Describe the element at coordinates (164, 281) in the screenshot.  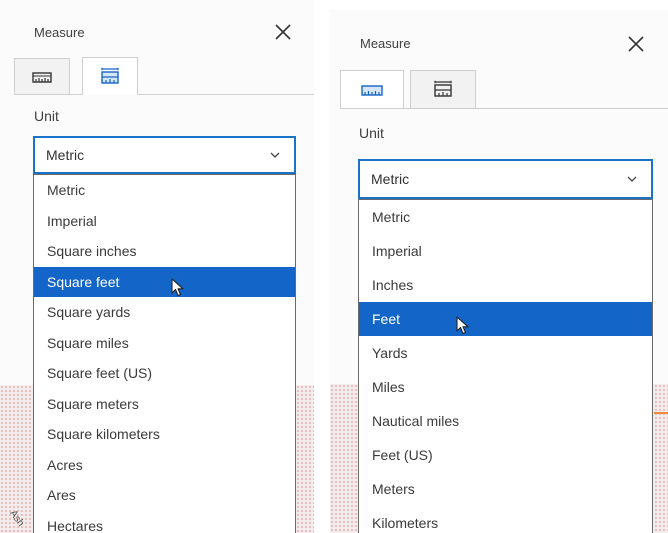
I see `unit-option: Square feet` at that location.